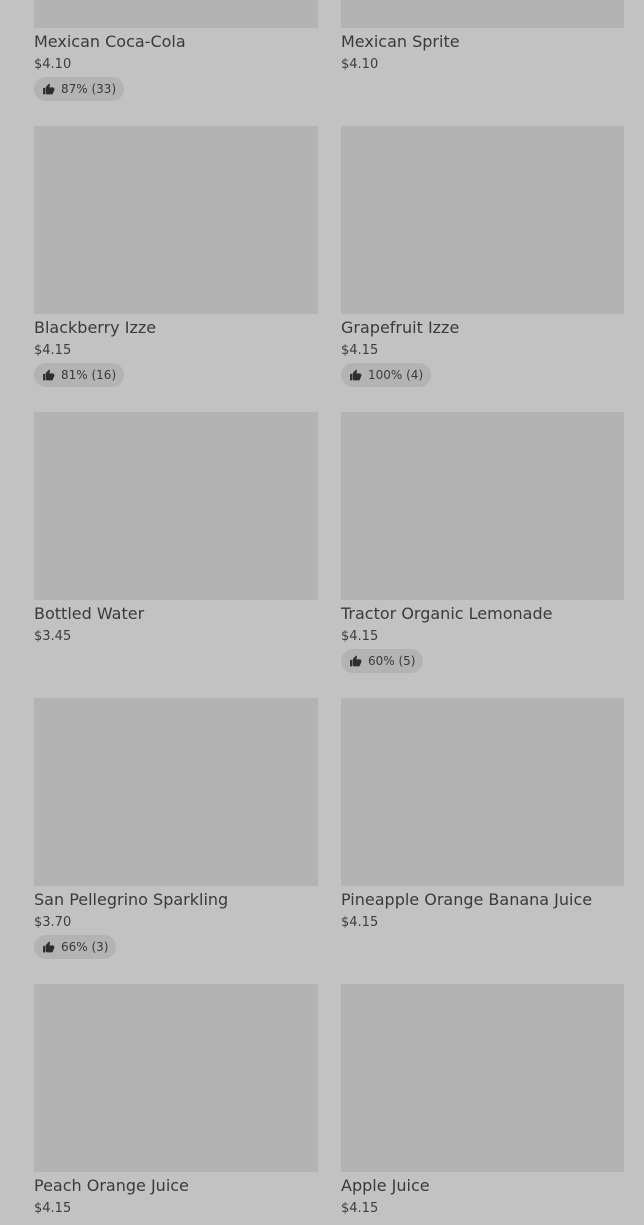 The width and height of the screenshot is (644, 1225). I want to click on rating-badge: 66% (3), so click(75, 947).